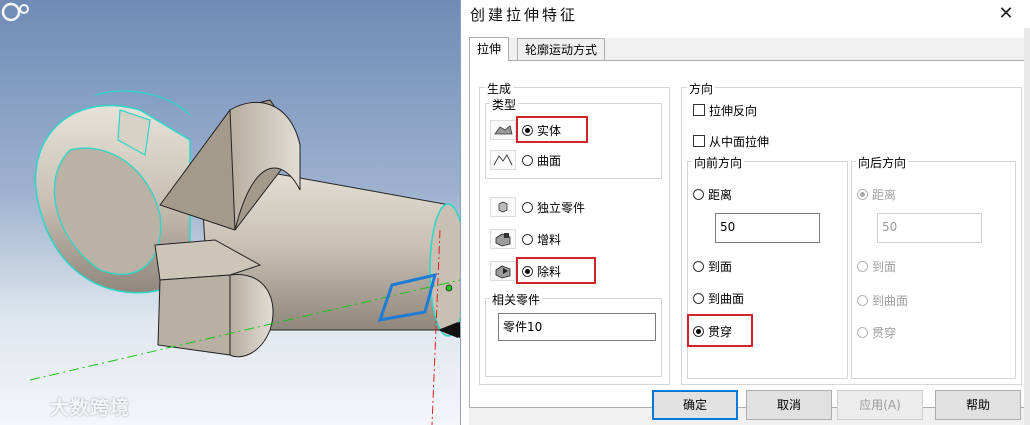 The height and width of the screenshot is (425, 1030). What do you see at coordinates (90, 408) in the screenshot?
I see `watermark-text: 大数跨境` at bounding box center [90, 408].